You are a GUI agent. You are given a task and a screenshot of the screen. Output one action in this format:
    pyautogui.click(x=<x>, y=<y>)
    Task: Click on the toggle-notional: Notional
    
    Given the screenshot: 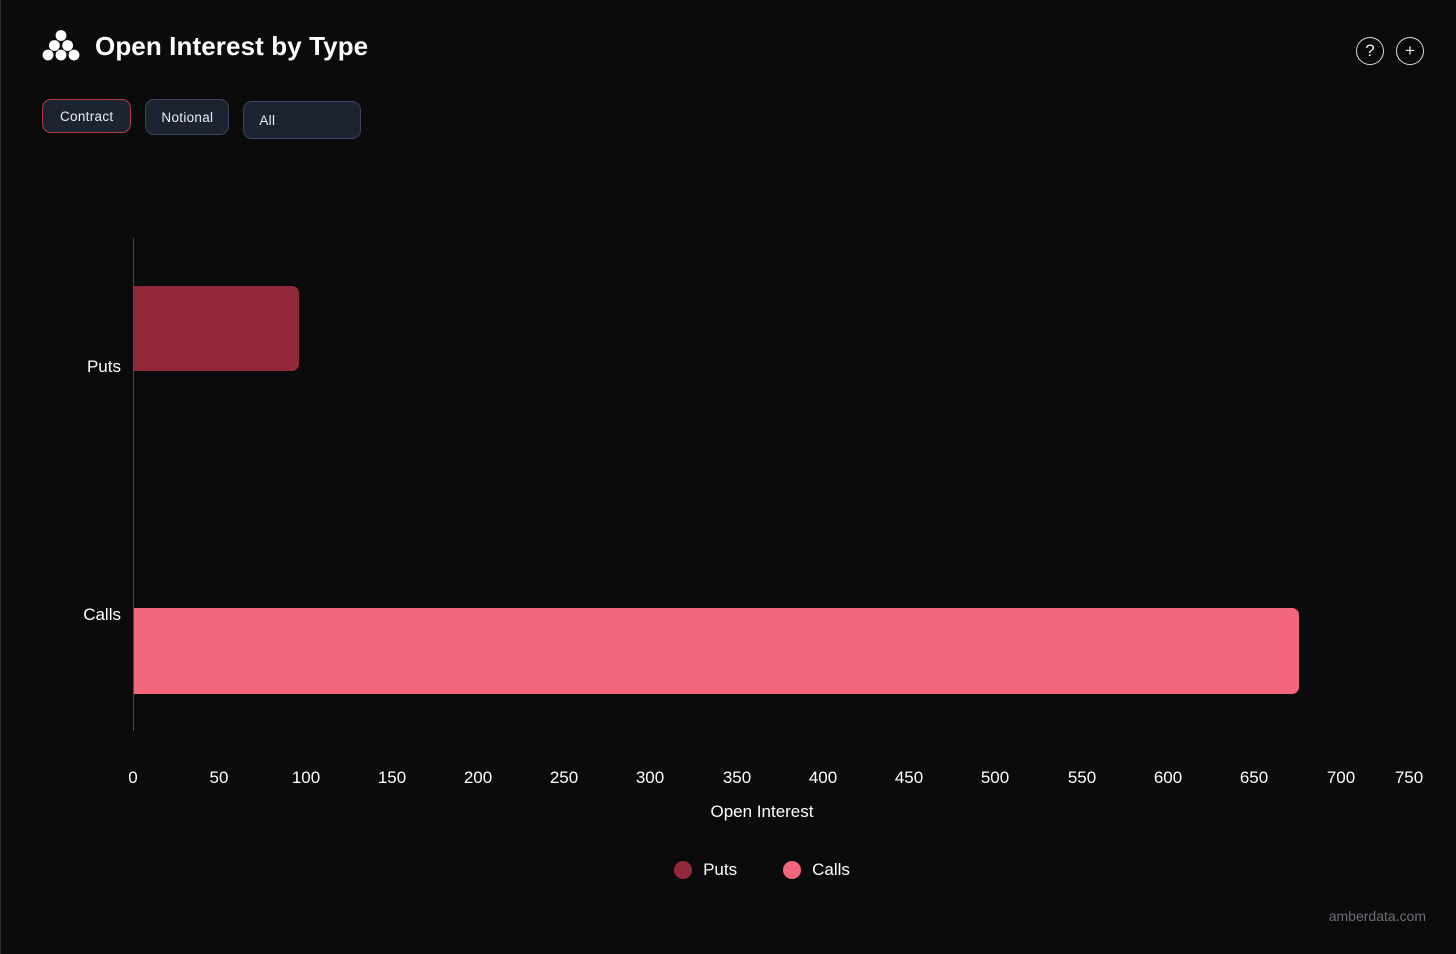 What is the action you would take?
    pyautogui.click(x=187, y=117)
    